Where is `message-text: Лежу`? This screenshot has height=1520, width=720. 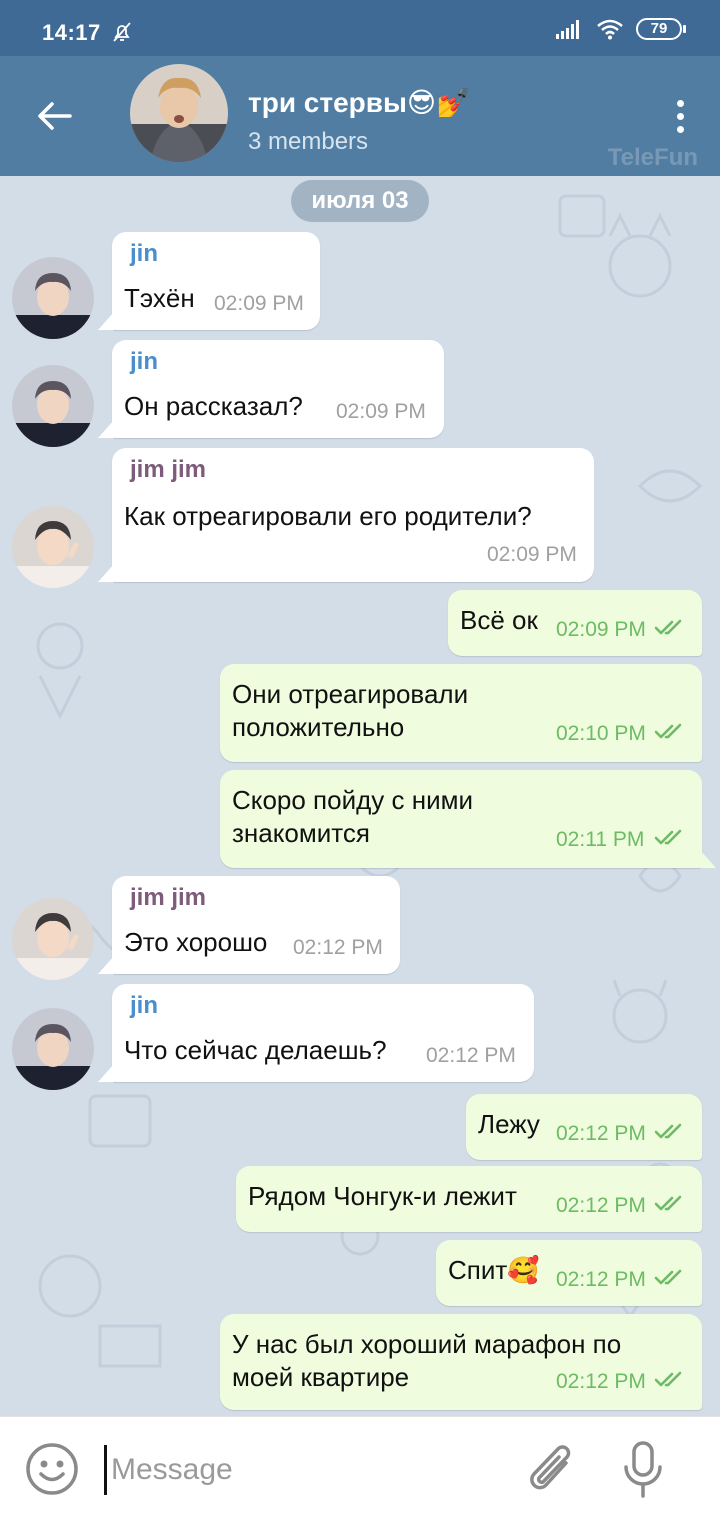
message-text: Лежу is located at coordinates (509, 1124).